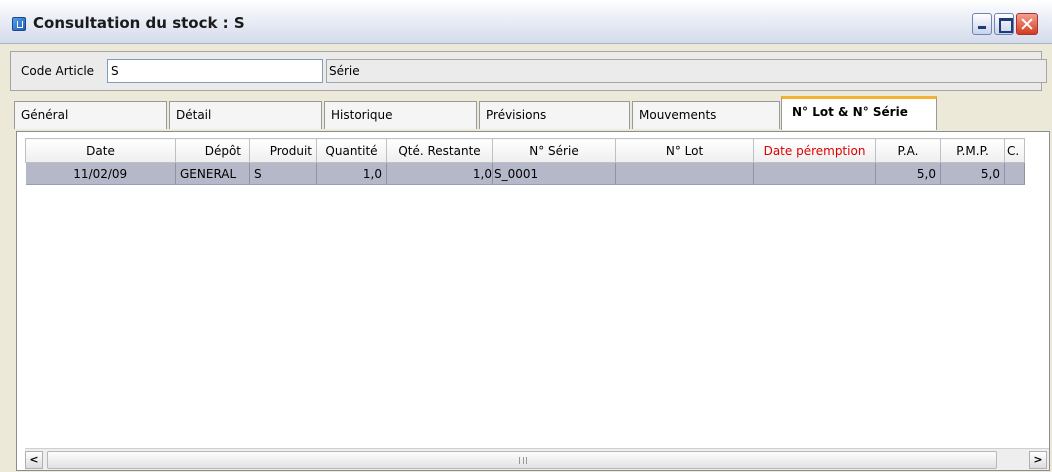  Describe the element at coordinates (215, 71) in the screenshot. I see `code-article-input: S` at that location.